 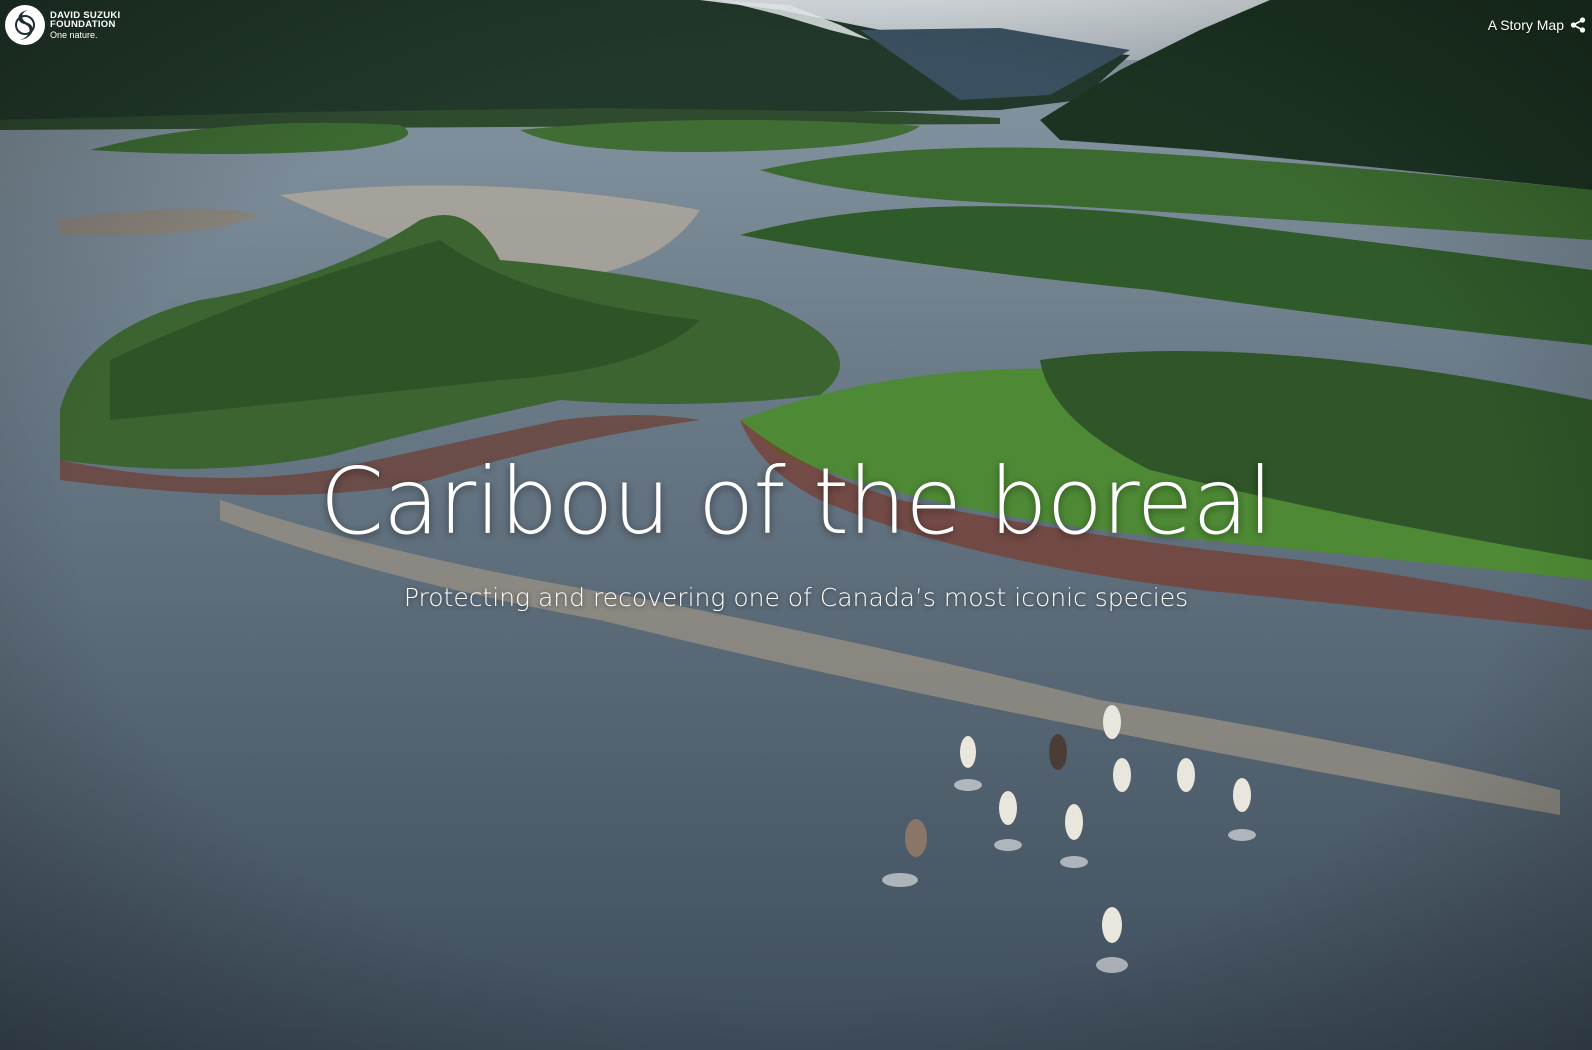 I want to click on brand-name-line2: FOUNDATION, so click(x=83, y=24).